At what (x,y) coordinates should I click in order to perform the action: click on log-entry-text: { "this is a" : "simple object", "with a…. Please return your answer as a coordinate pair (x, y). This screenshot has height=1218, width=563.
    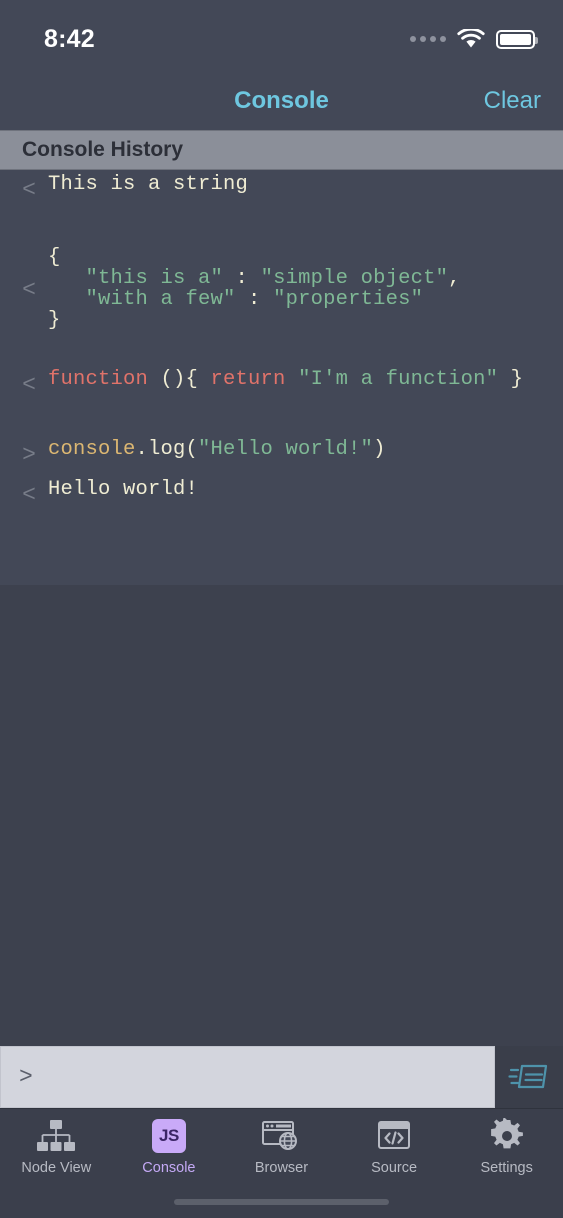
    Looking at the image, I should click on (254, 289).